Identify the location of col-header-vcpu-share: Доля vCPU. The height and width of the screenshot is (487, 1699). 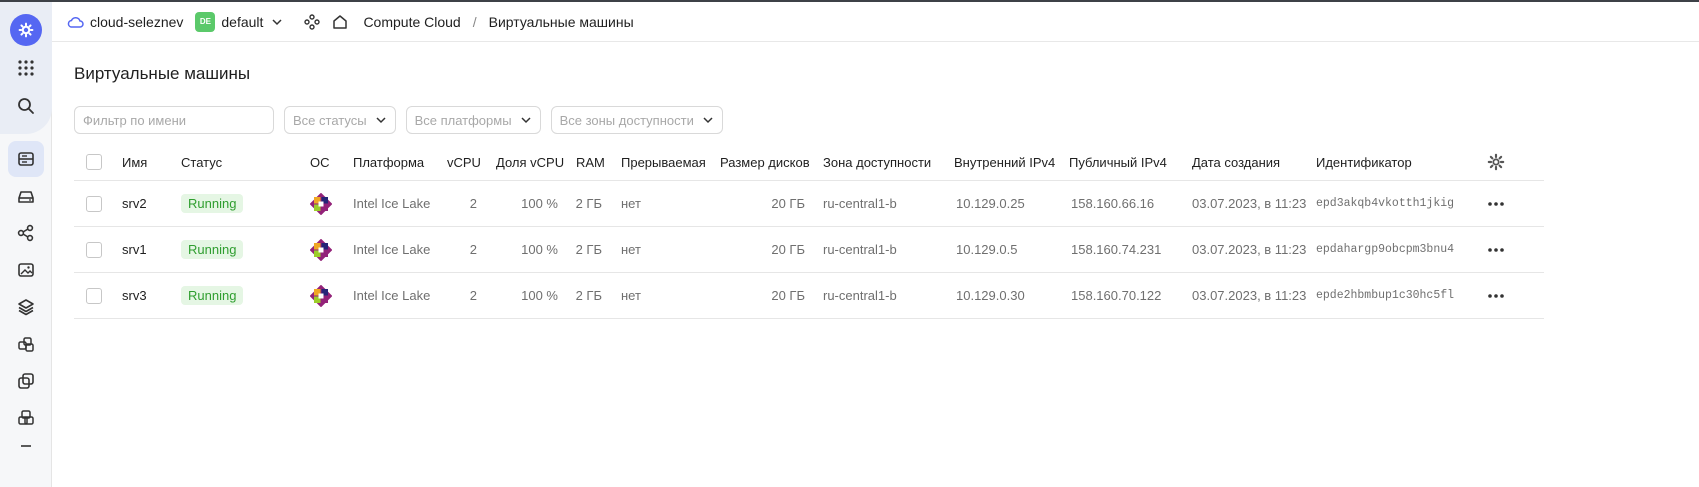
(530, 162).